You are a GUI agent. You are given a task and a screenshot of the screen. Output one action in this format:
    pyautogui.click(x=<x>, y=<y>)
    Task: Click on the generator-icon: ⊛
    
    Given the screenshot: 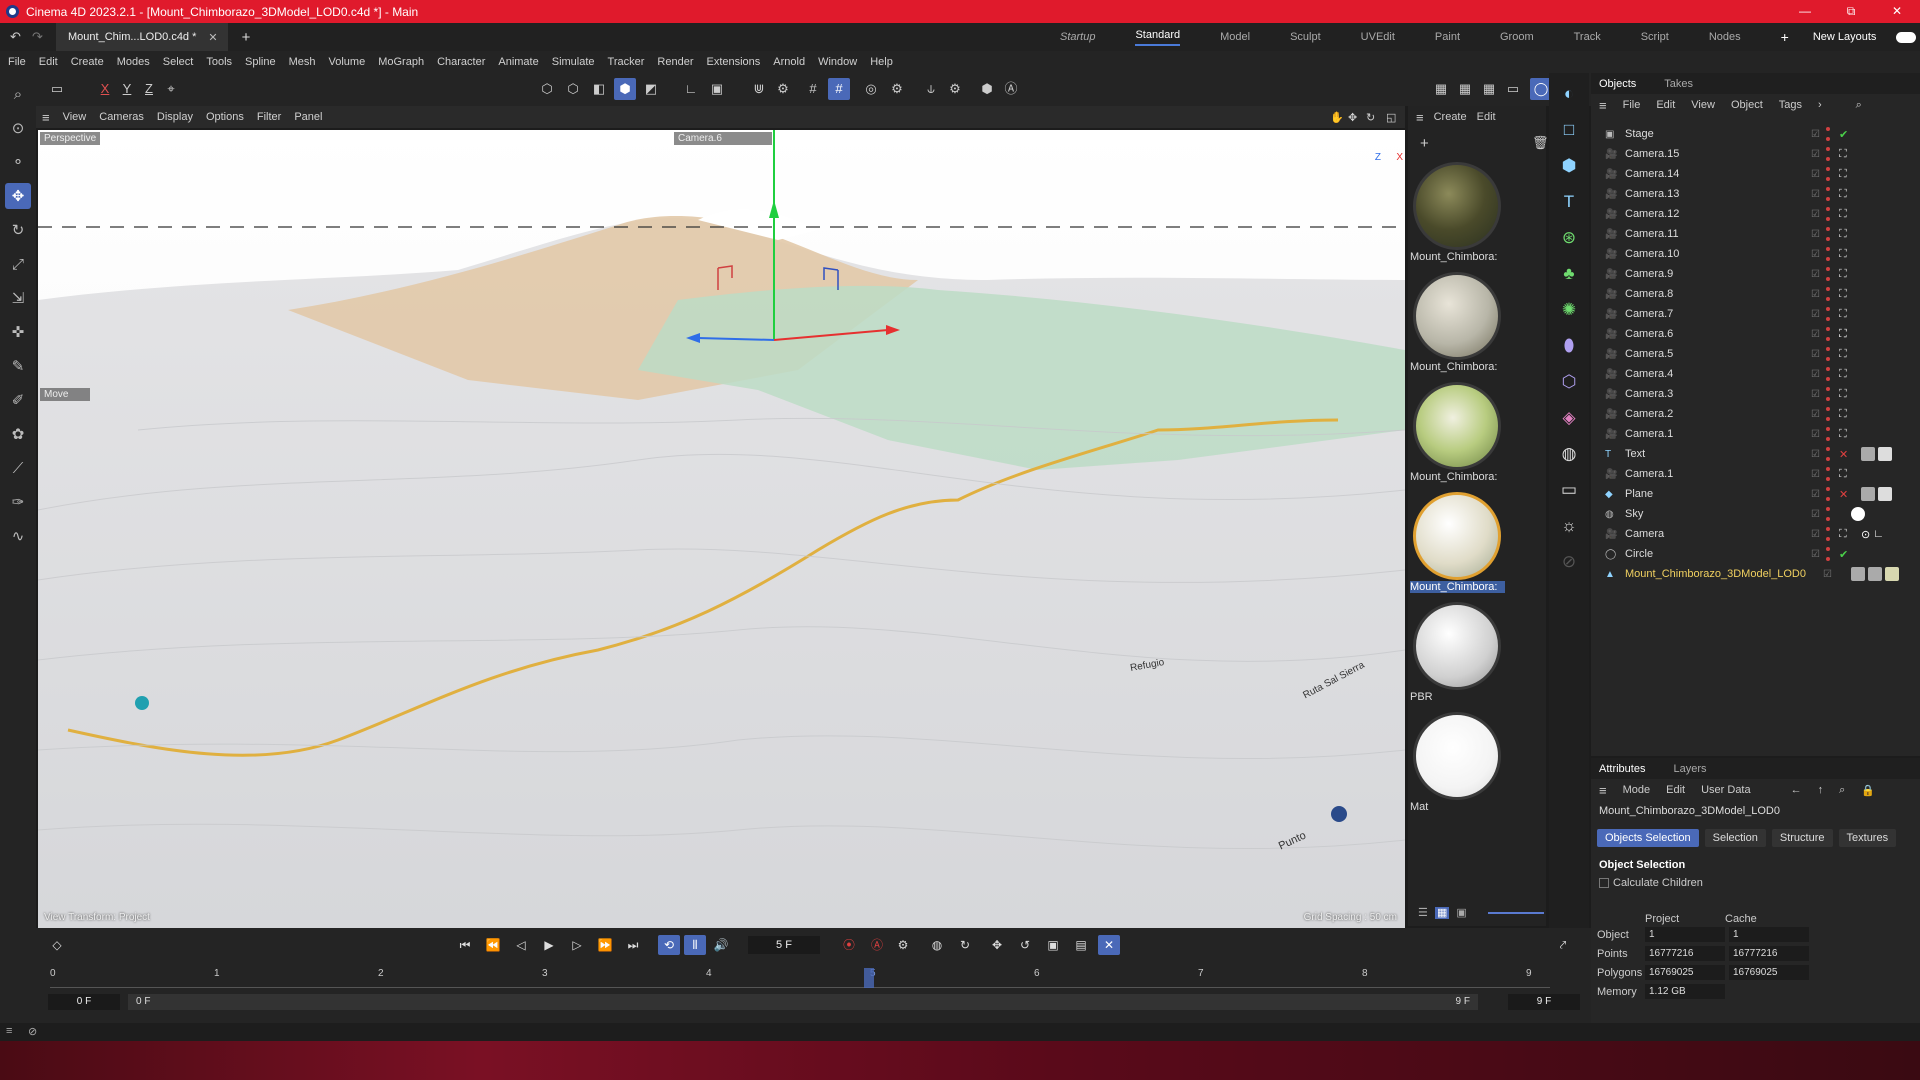 What is the action you would take?
    pyautogui.click(x=1569, y=238)
    